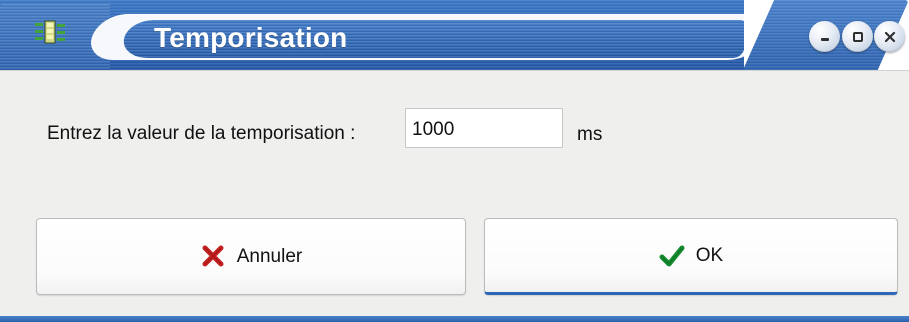 The width and height of the screenshot is (909, 322). I want to click on cancel-x-icon, so click(213, 255).